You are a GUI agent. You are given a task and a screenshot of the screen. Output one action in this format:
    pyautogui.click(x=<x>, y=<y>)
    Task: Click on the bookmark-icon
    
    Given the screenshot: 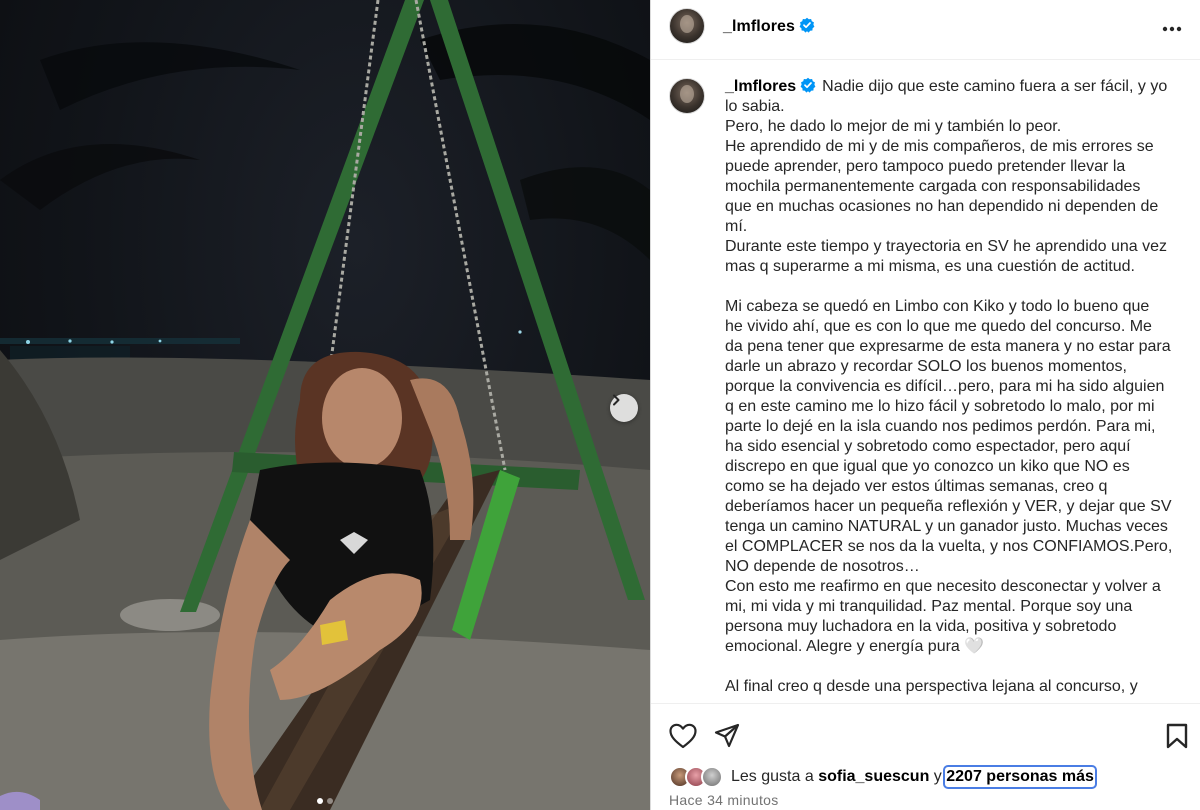 What is the action you would take?
    pyautogui.click(x=1177, y=736)
    